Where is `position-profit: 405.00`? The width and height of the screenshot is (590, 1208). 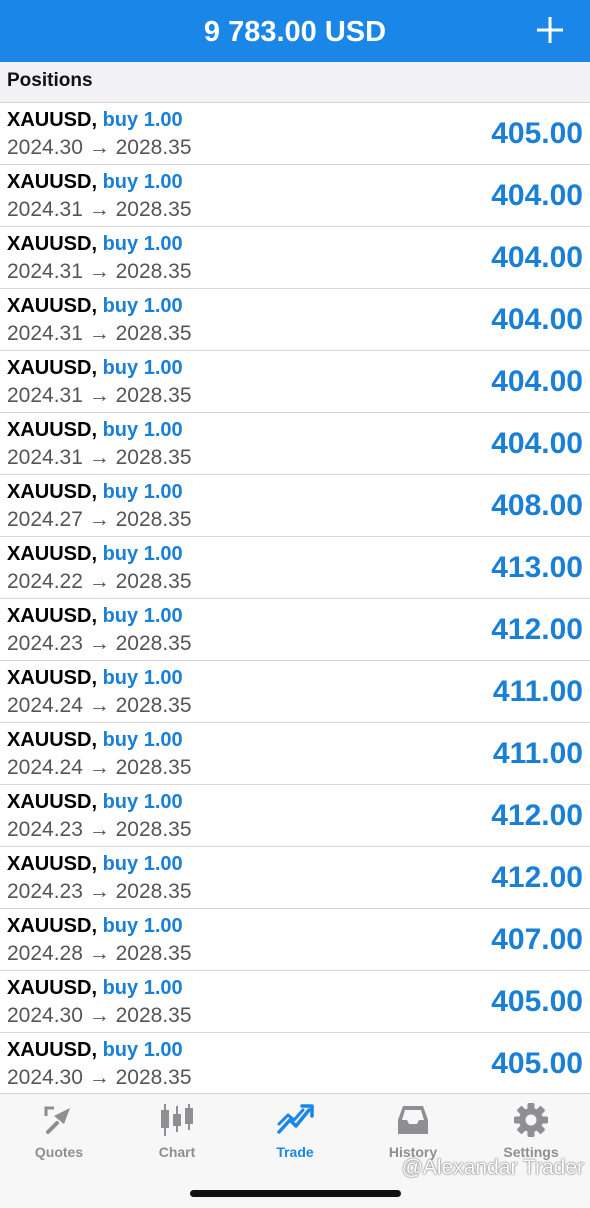 position-profit: 405.00 is located at coordinates (537, 133).